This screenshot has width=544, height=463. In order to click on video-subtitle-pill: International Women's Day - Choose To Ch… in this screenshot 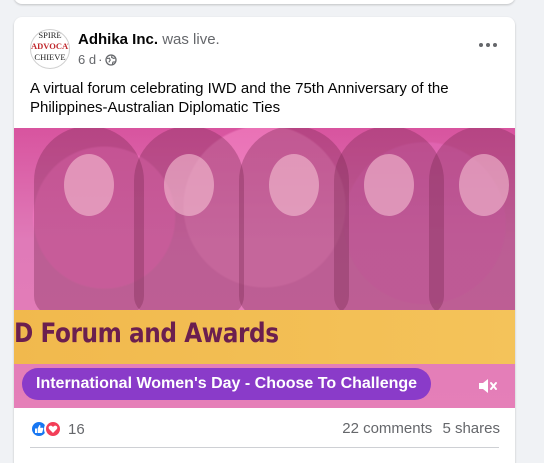, I will do `click(227, 384)`.